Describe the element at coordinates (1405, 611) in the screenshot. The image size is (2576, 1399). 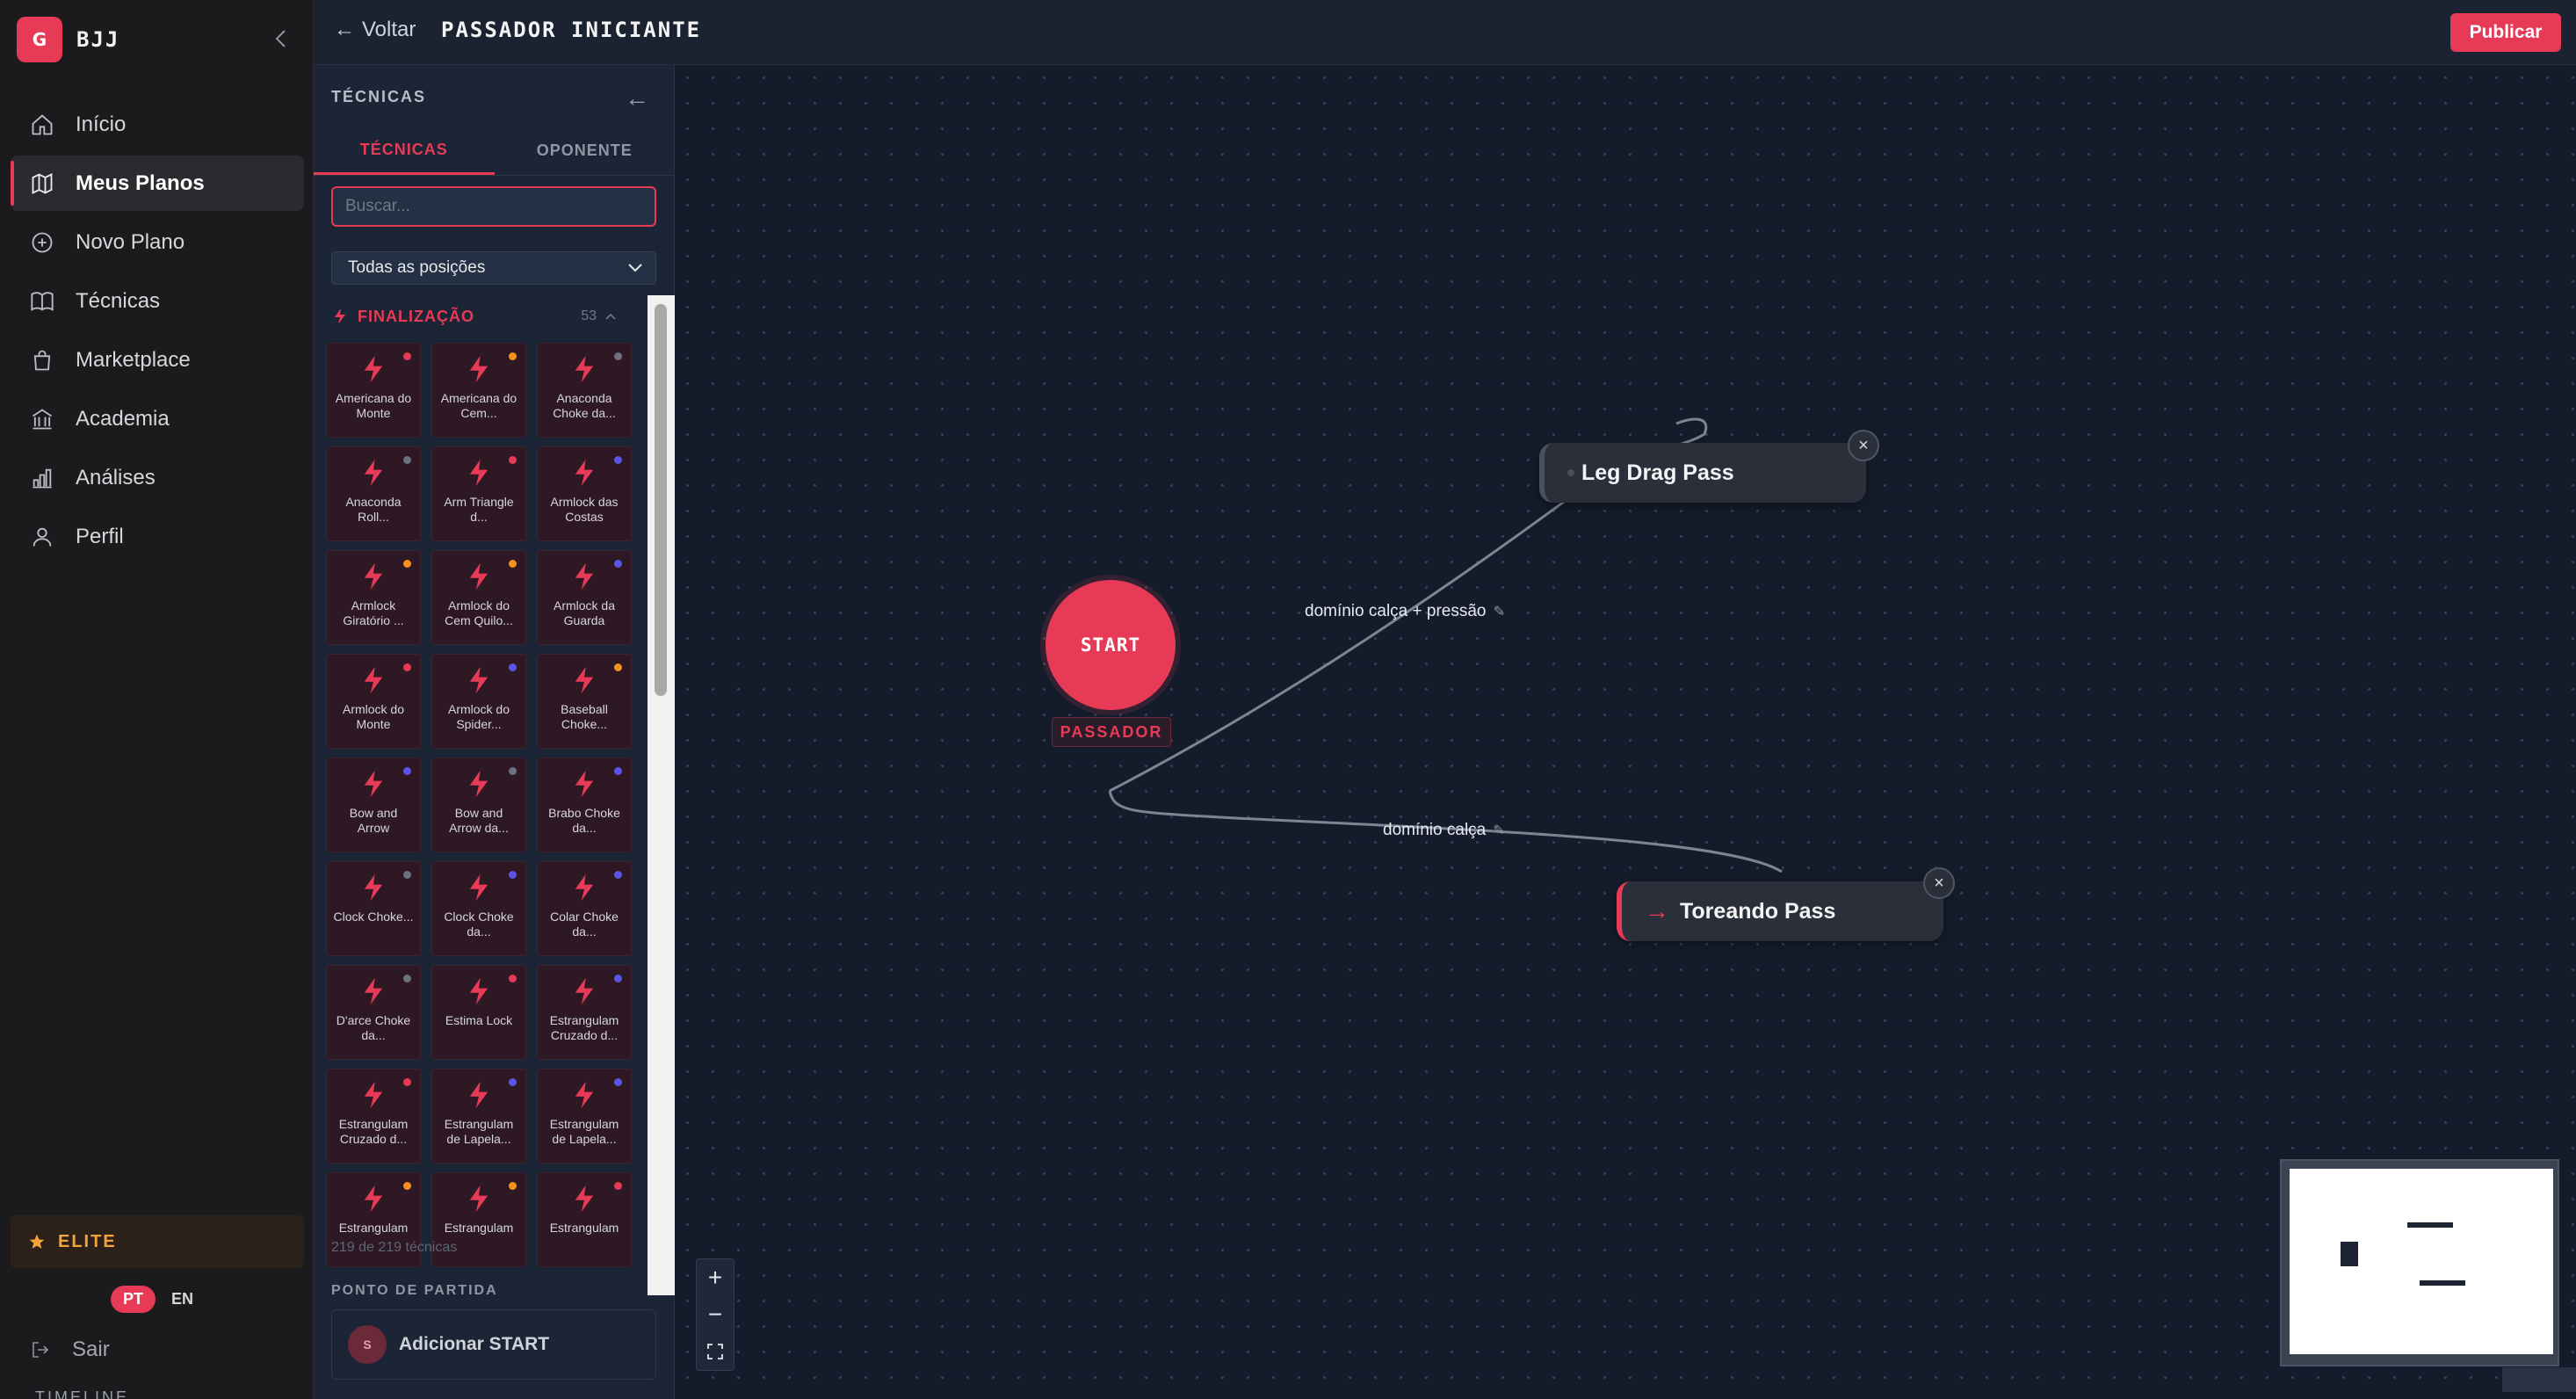
I see `edge-label-leg-drag: domínio calça + pressão ✎` at that location.